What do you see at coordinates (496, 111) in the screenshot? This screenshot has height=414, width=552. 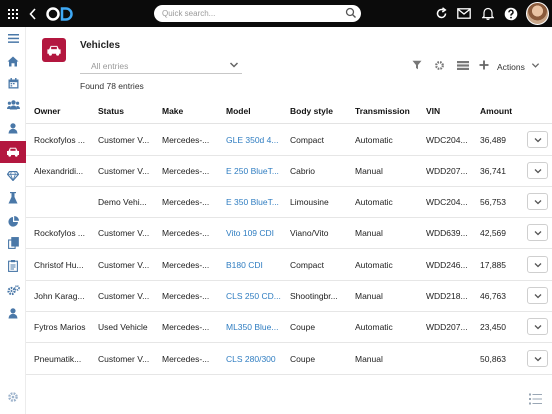 I see `column-header-amount: Amount` at bounding box center [496, 111].